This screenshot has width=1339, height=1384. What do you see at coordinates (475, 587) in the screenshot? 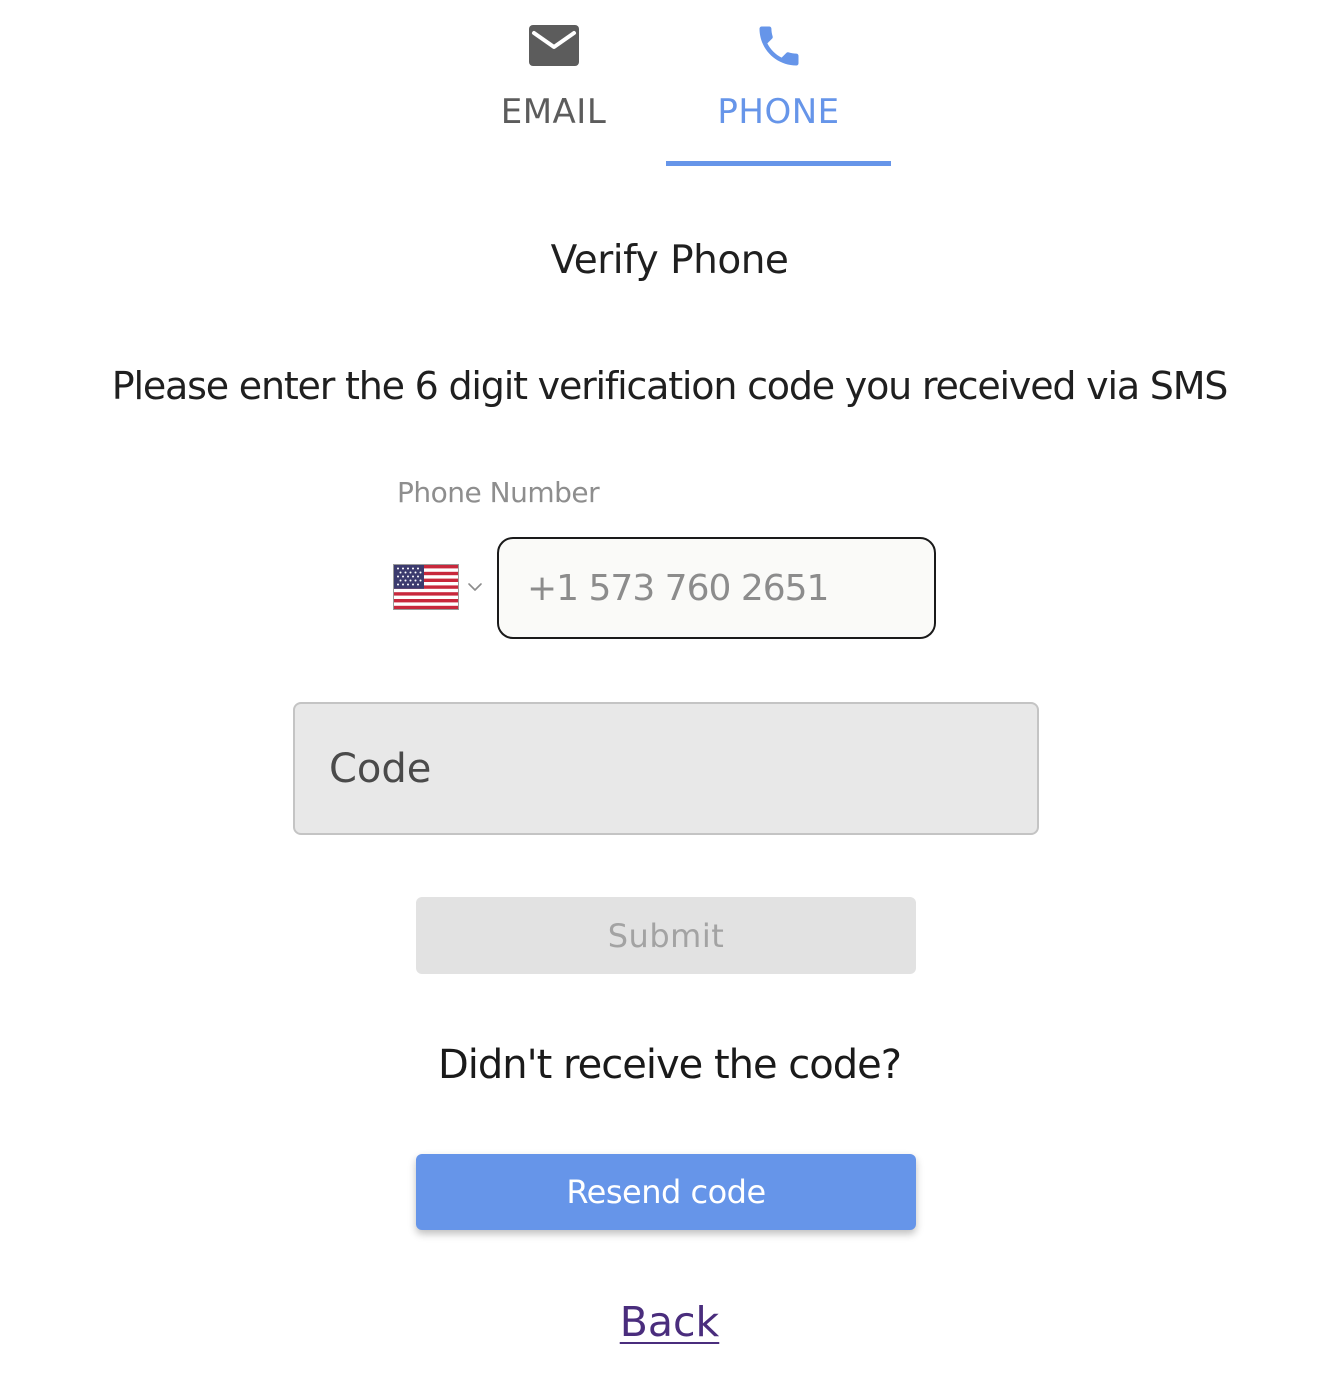
I see `chevron-down-icon` at bounding box center [475, 587].